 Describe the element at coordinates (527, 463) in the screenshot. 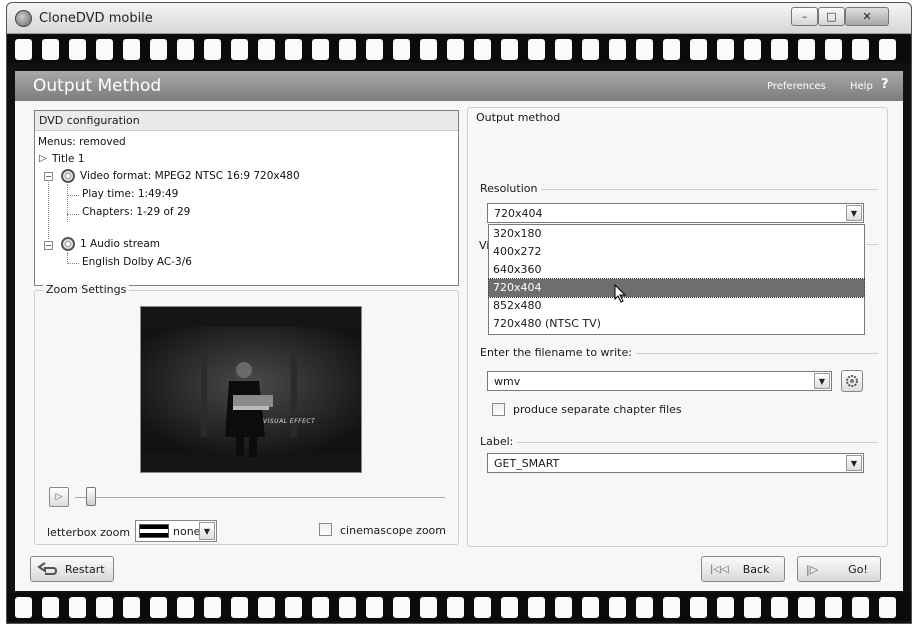

I see `disc-label-value: GET_SMART` at that location.